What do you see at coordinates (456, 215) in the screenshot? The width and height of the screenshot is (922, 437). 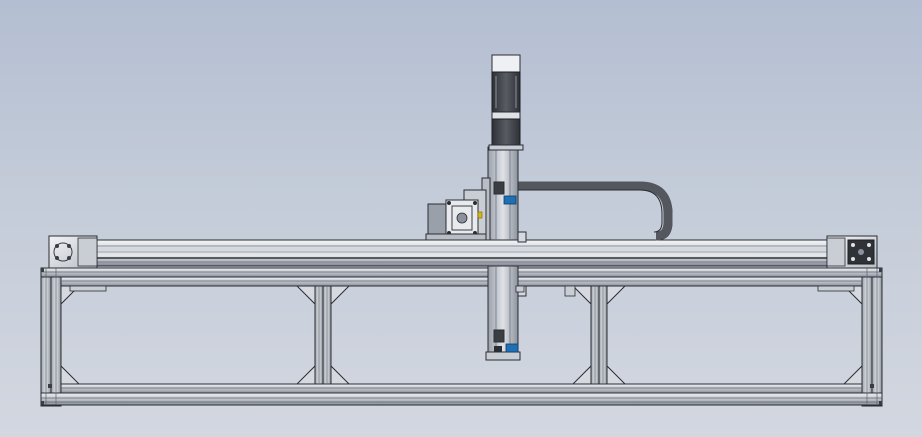 I see `horizontal-motor` at bounding box center [456, 215].